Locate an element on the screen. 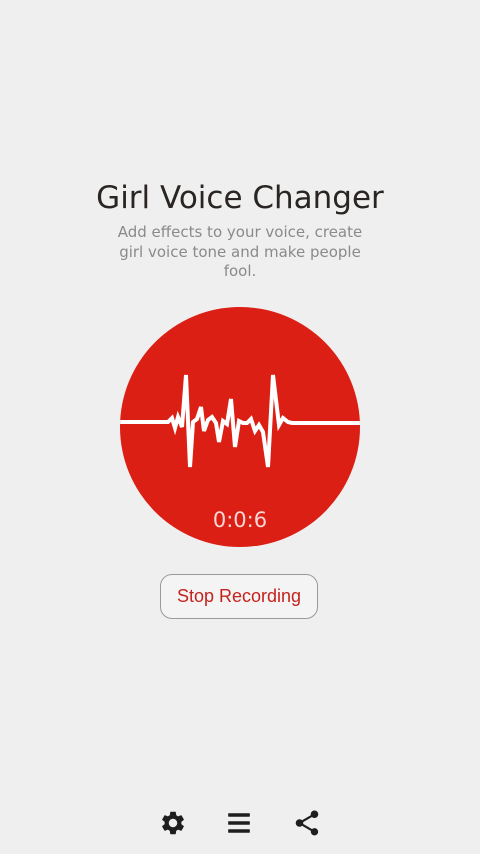  menu-icon is located at coordinates (239, 823).